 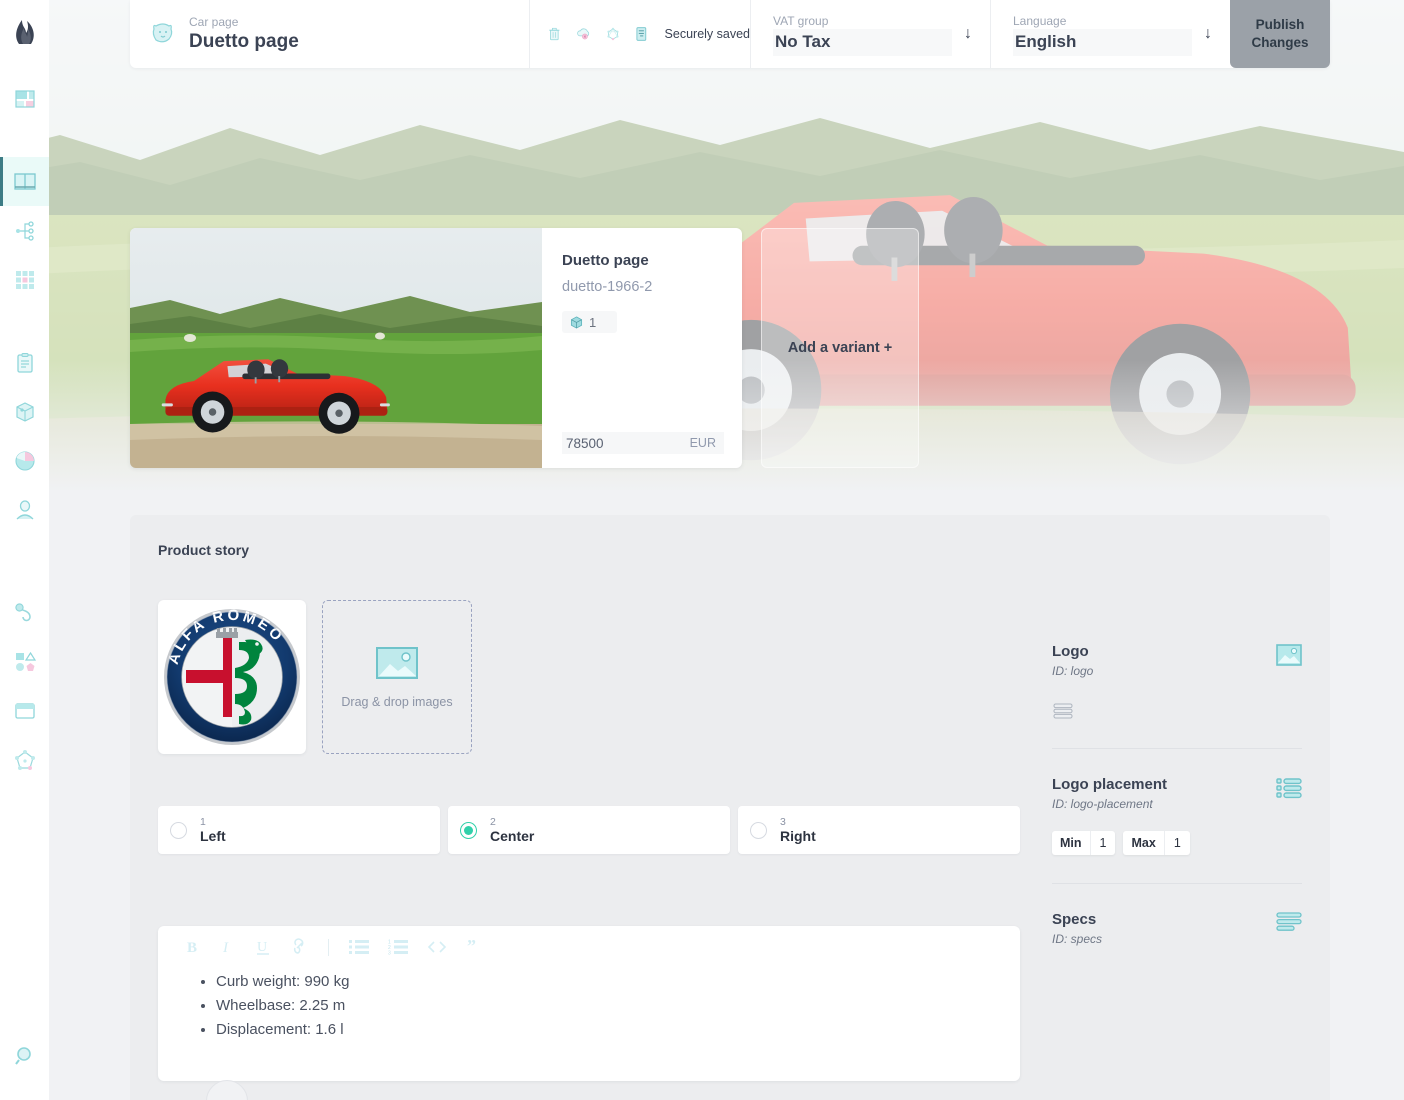 I want to click on variant-price-field: 78500 EUR, so click(x=643, y=443).